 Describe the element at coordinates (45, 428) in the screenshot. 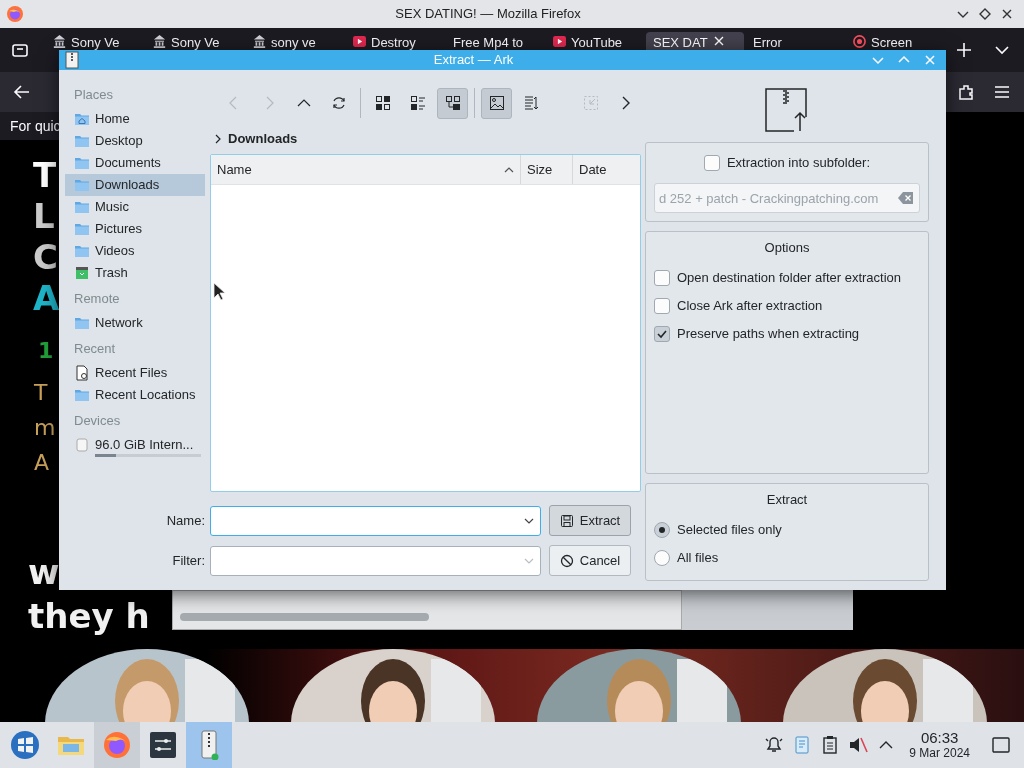

I see `text-letter: m` at that location.